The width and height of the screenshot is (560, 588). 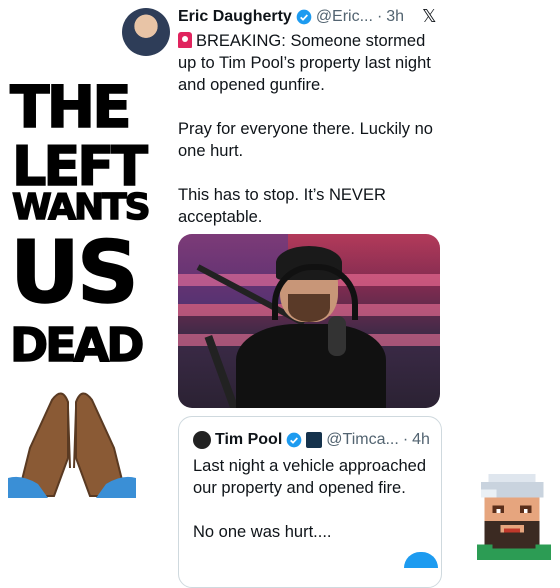 I want to click on slogan-line-us: US, so click(x=74, y=273).